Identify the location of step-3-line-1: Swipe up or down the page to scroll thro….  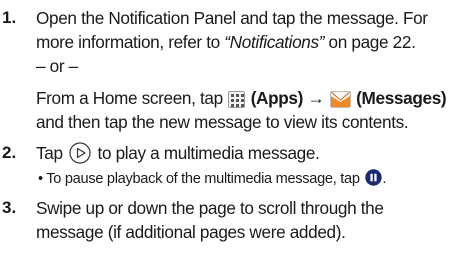
(210, 208).